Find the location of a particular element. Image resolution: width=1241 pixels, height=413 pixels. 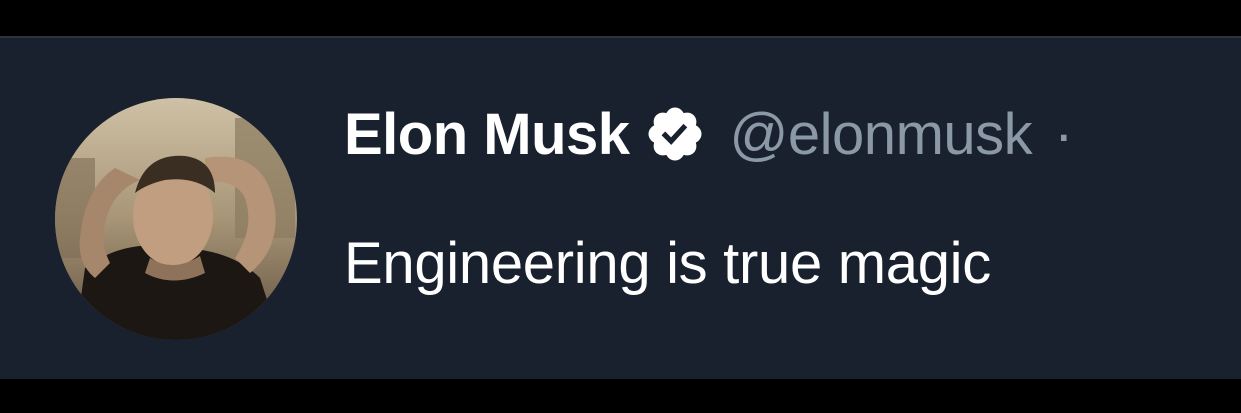

profile-photo-icon is located at coordinates (176, 219).